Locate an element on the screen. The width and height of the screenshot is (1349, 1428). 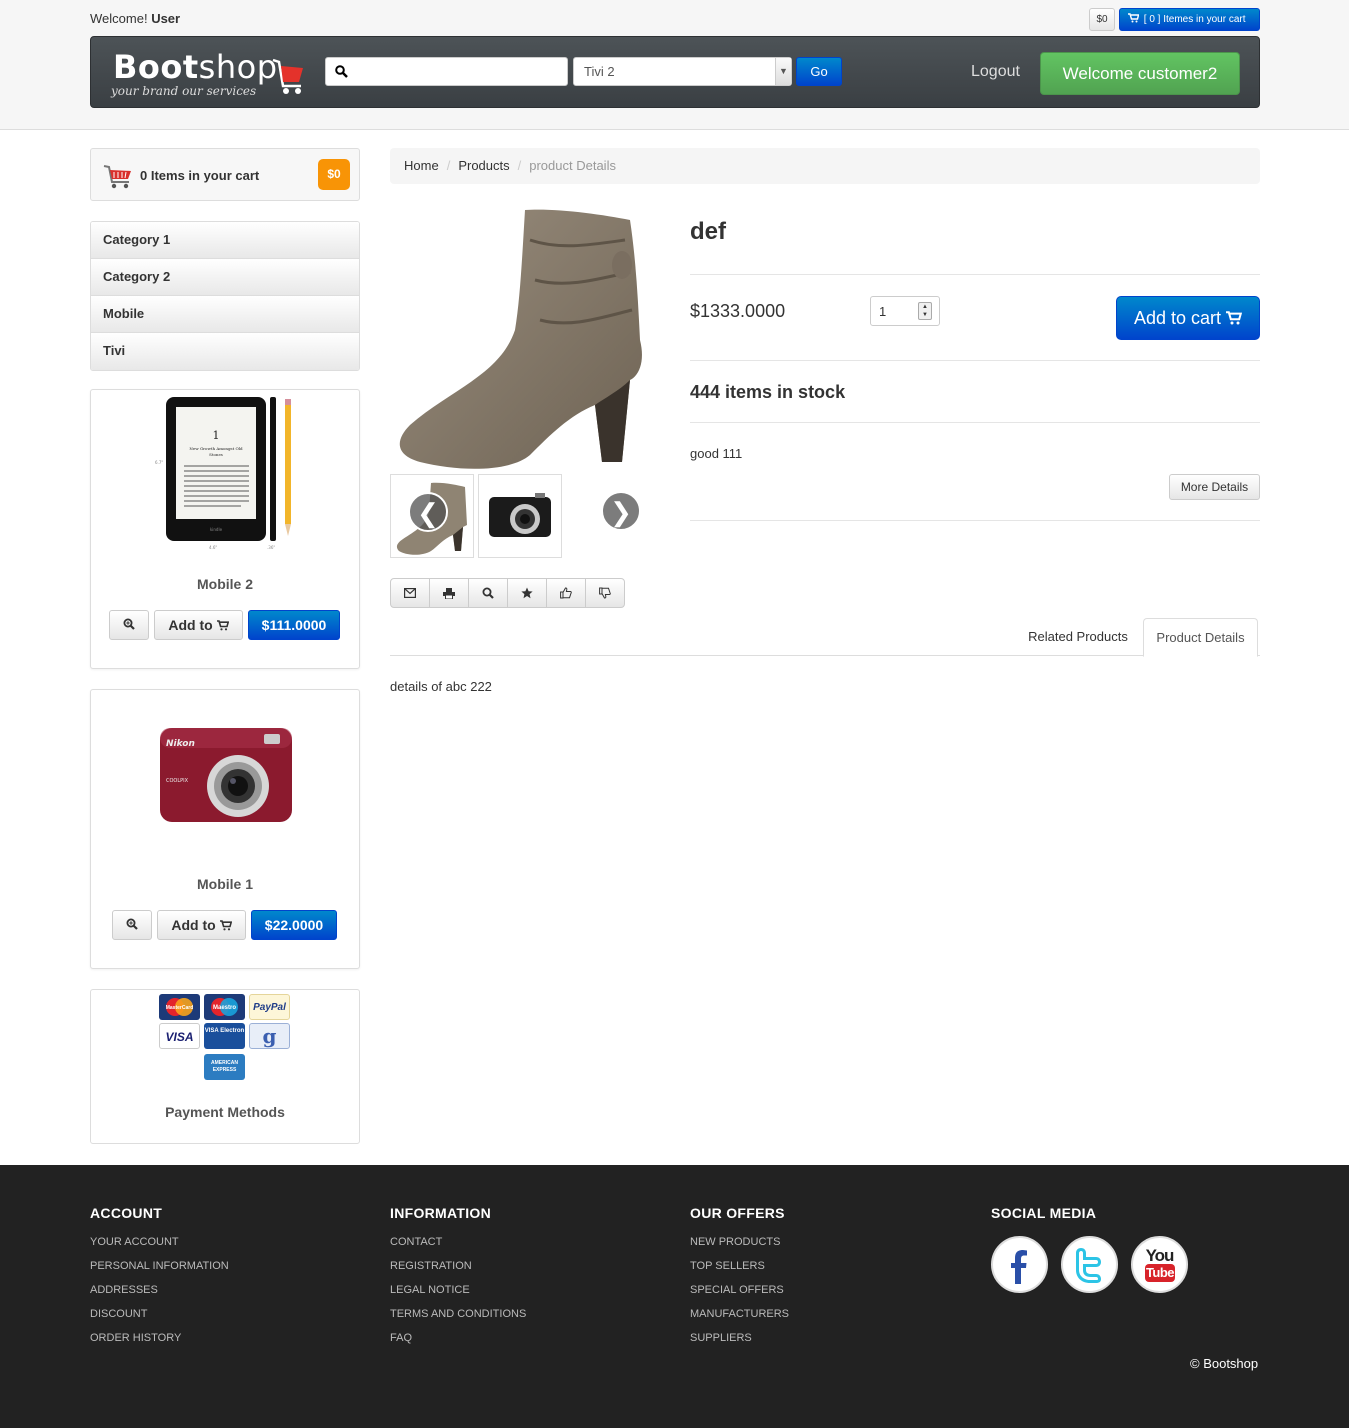
logo-title: Bootshop is located at coordinates (195, 67).